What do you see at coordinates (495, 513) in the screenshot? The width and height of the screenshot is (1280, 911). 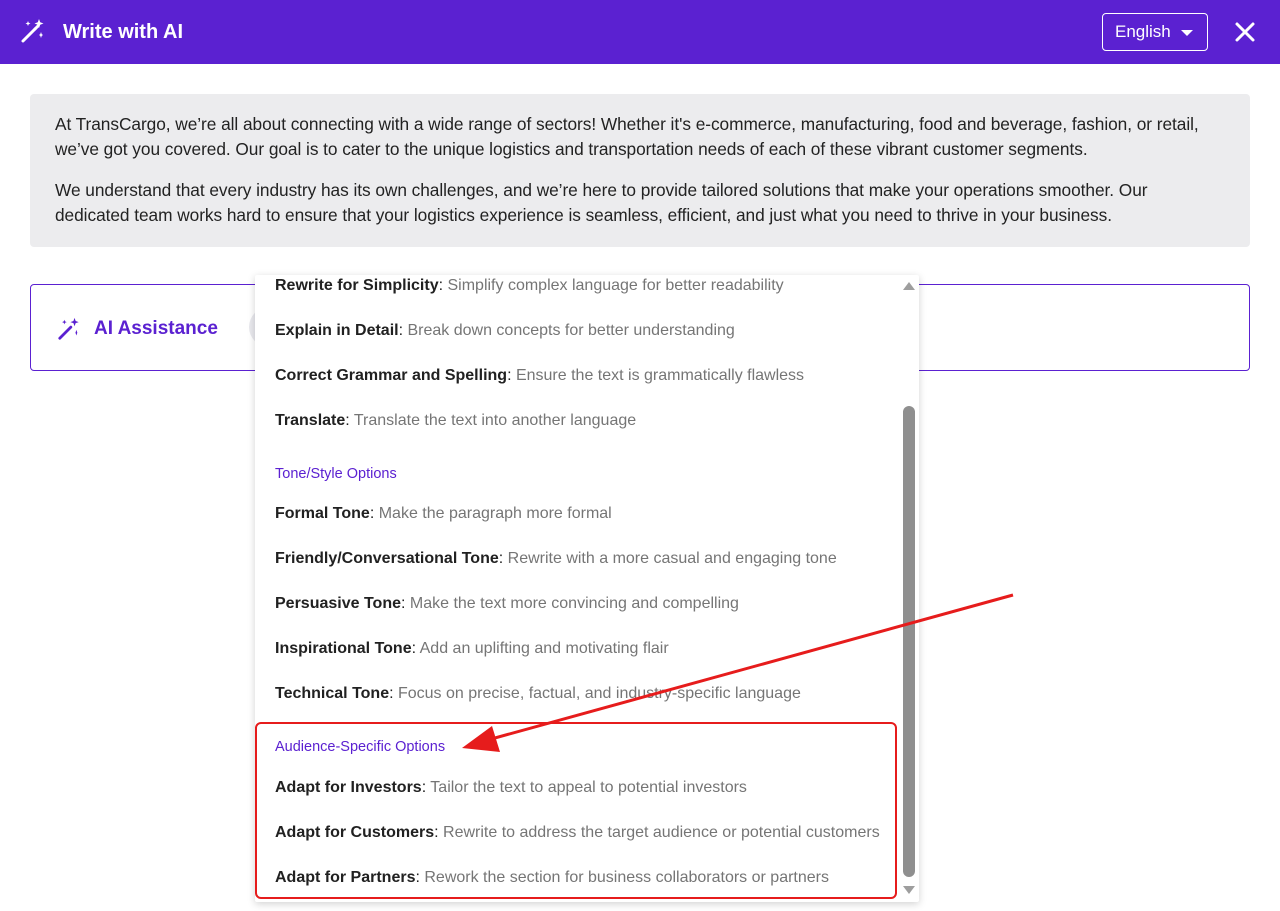 I see `menu-item-description: Make the paragraph more formal` at bounding box center [495, 513].